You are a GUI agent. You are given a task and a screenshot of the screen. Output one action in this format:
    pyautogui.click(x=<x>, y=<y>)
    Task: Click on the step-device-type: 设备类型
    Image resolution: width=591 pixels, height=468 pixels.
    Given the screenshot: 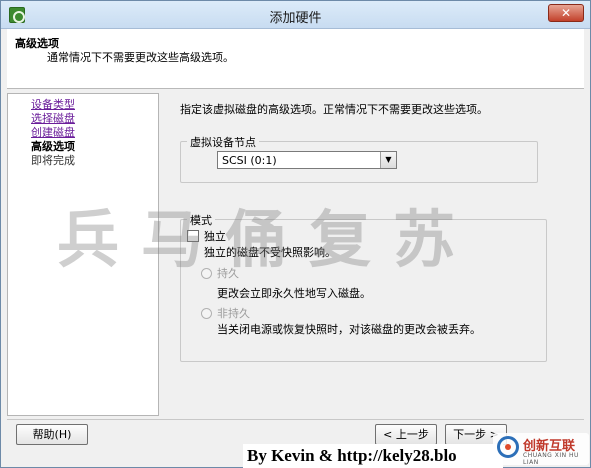 What is the action you would take?
    pyautogui.click(x=53, y=104)
    